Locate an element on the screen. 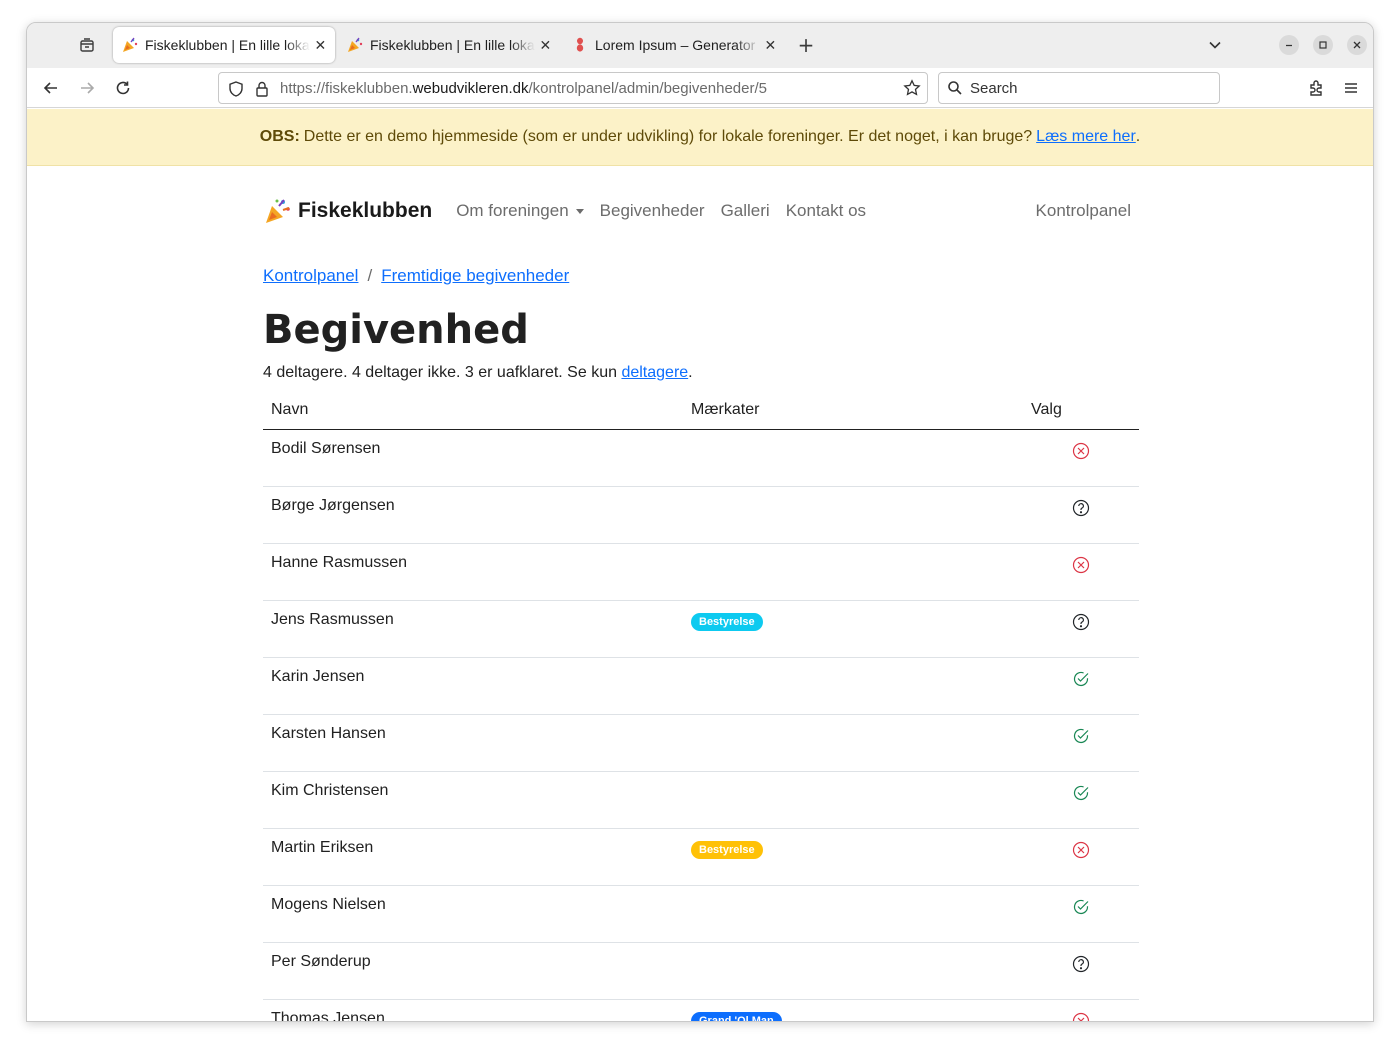  back-arrow-icon is located at coordinates (51, 88).